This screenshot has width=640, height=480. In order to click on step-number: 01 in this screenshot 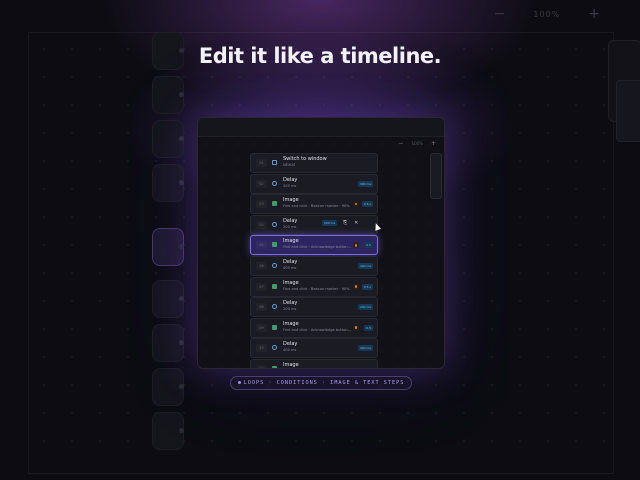, I will do `click(261, 163)`.